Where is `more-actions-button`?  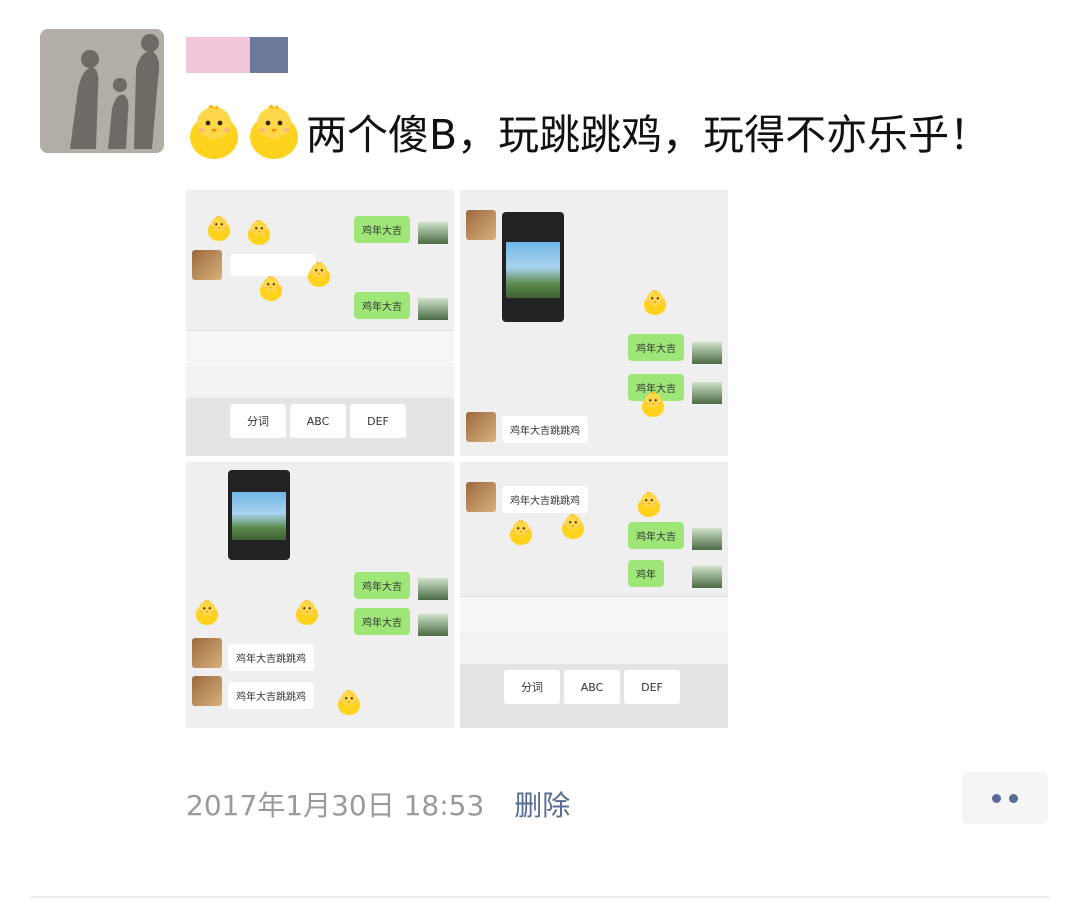 more-actions-button is located at coordinates (1005, 798).